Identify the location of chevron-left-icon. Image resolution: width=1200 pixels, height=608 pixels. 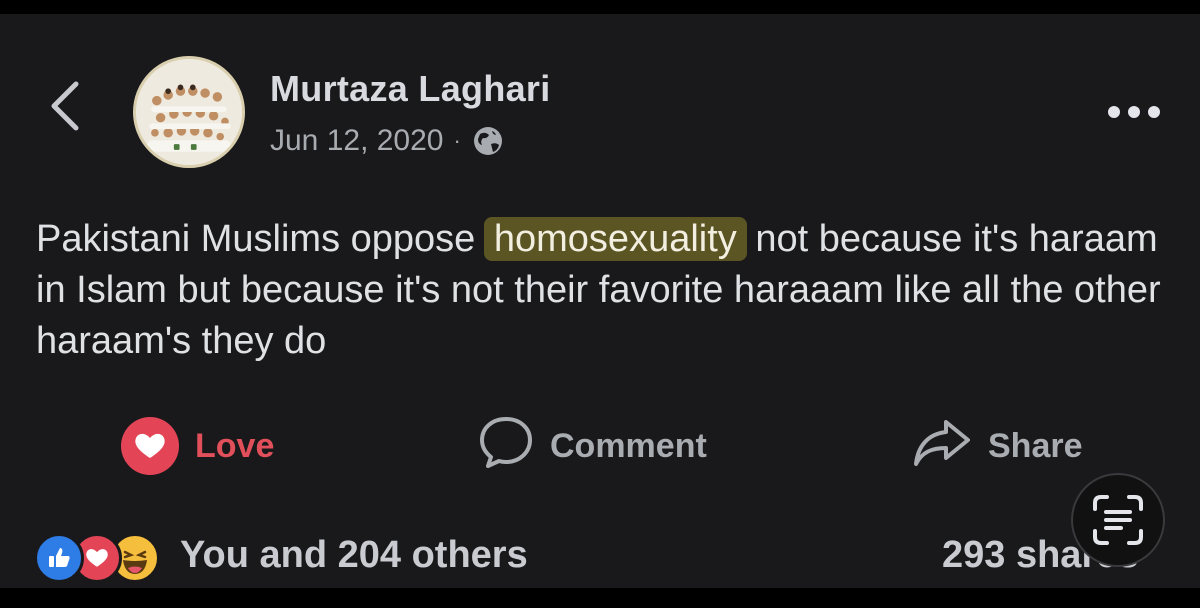
(65, 106).